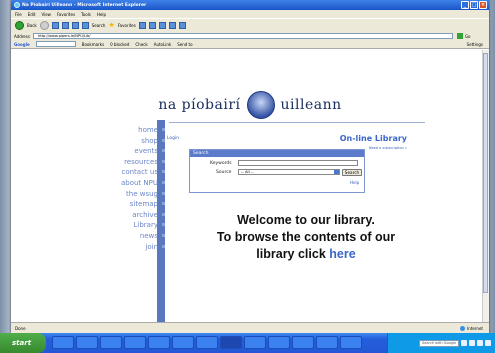  Describe the element at coordinates (483, 5) in the screenshot. I see `close-button: ×` at that location.